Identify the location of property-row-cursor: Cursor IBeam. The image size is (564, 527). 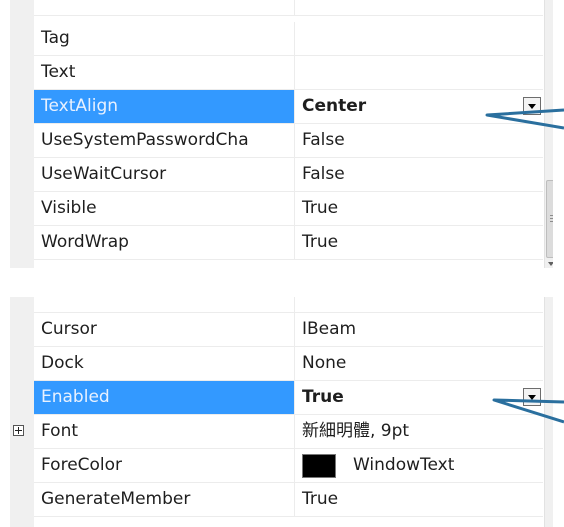
(289, 330).